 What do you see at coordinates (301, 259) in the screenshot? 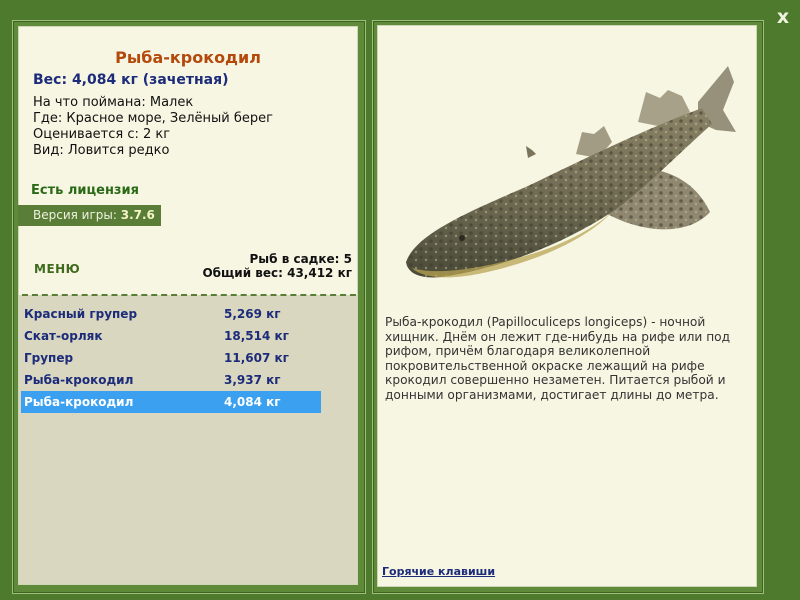
I see `keepnet-count: Рыб в садке: 5` at bounding box center [301, 259].